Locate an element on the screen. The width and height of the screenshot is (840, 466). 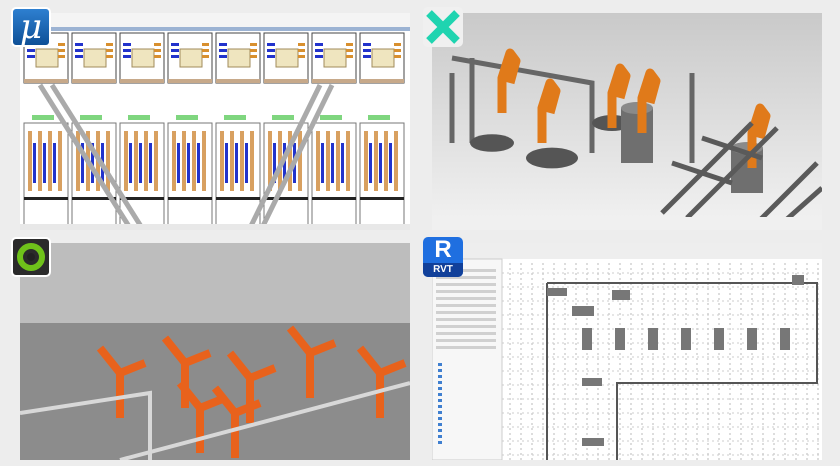
ring-logo-icon is located at coordinates (31, 257).